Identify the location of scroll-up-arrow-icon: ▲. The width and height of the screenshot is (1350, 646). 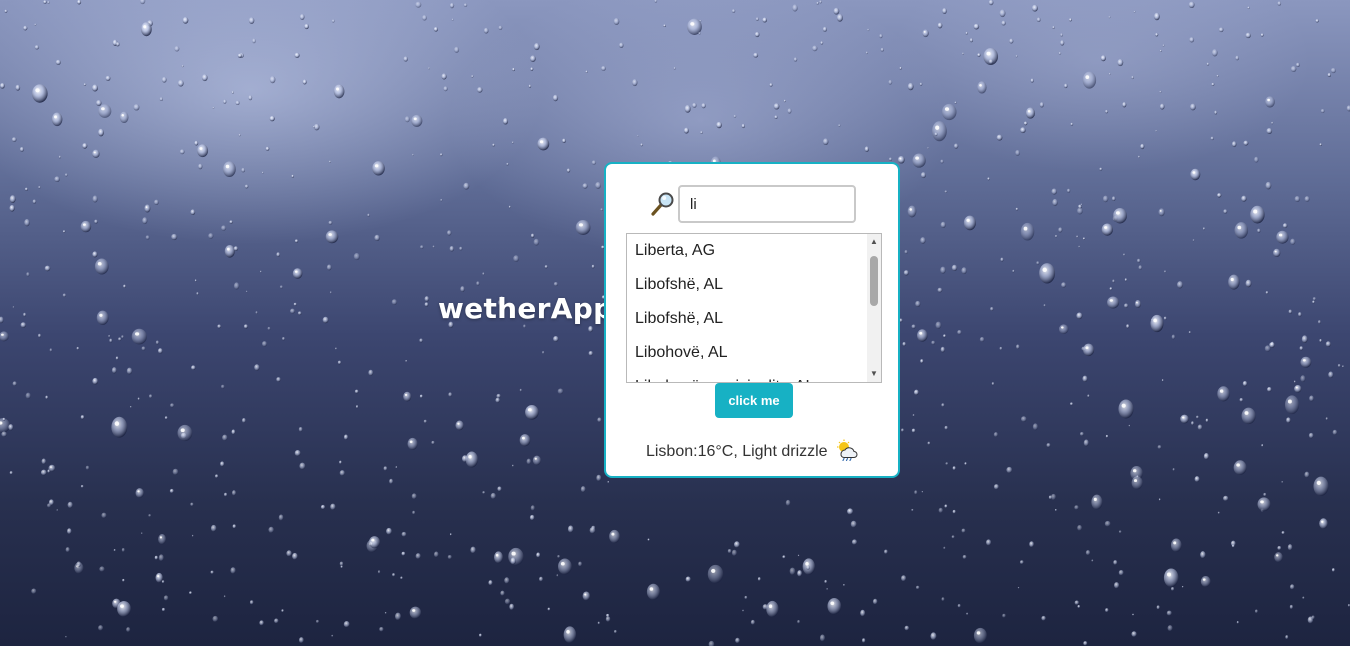
(874, 242).